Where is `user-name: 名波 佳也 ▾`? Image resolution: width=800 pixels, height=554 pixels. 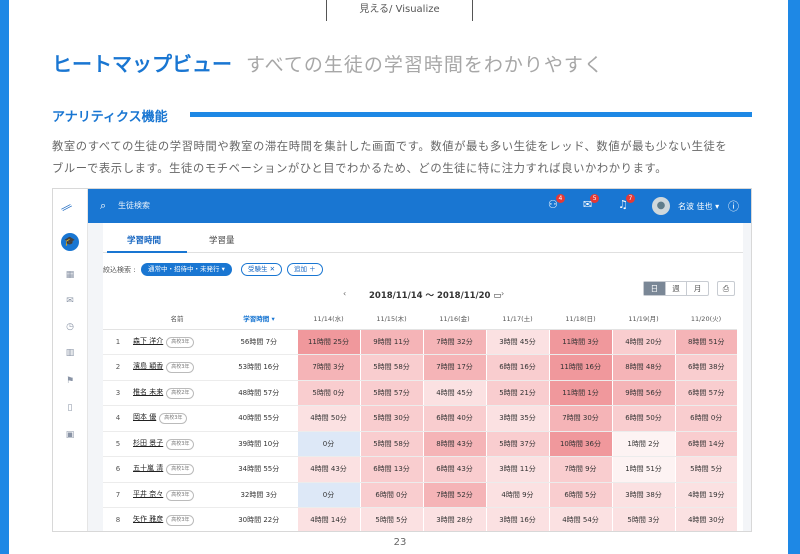
user-name: 名波 佳也 ▾ is located at coordinates (698, 206).